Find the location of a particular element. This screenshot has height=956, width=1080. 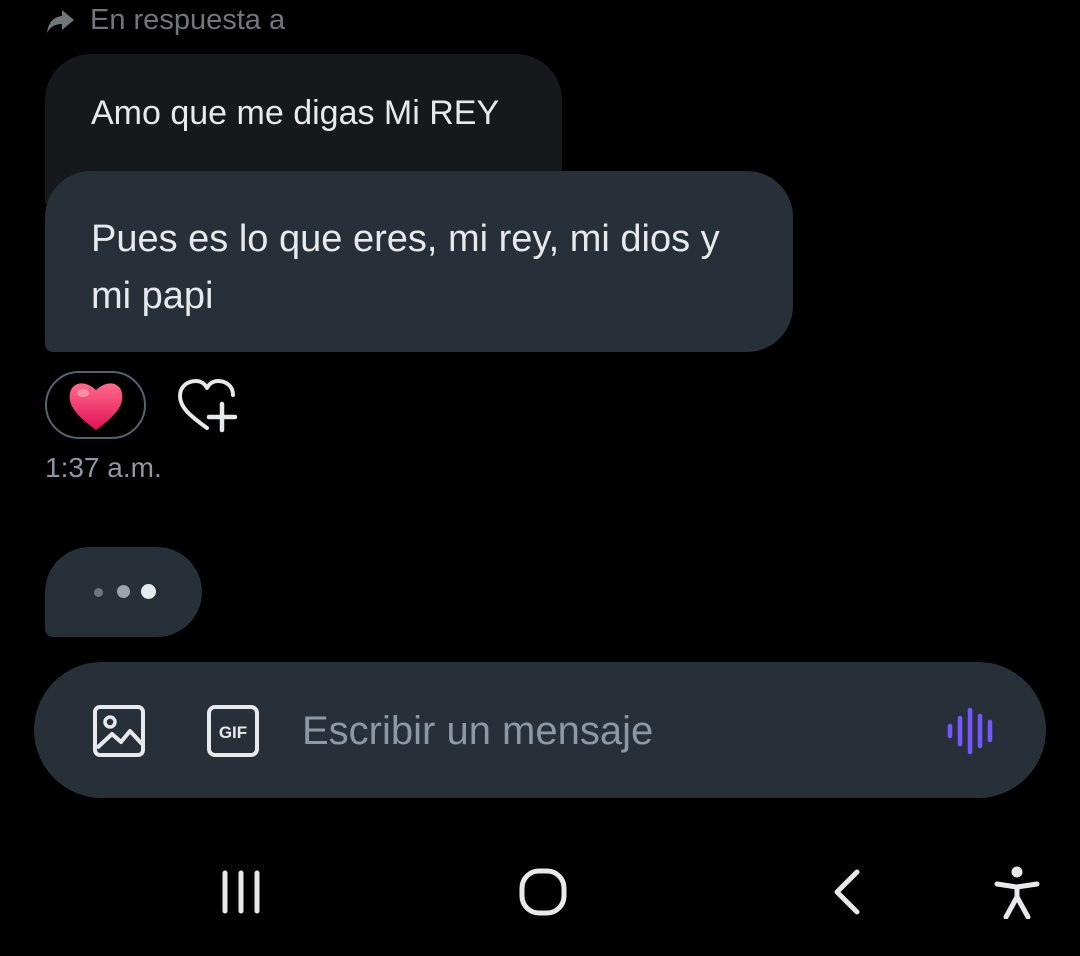

home-icon is located at coordinates (543, 892).